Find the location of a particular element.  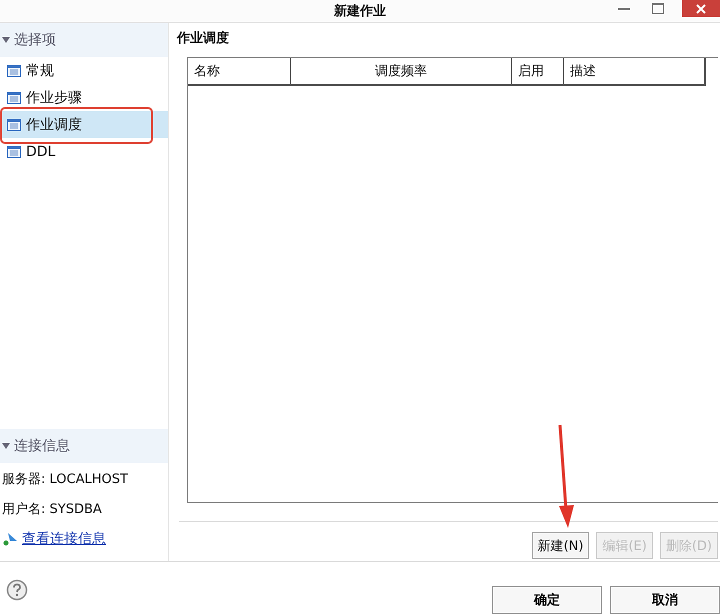

column-header: 启用 is located at coordinates (538, 71).